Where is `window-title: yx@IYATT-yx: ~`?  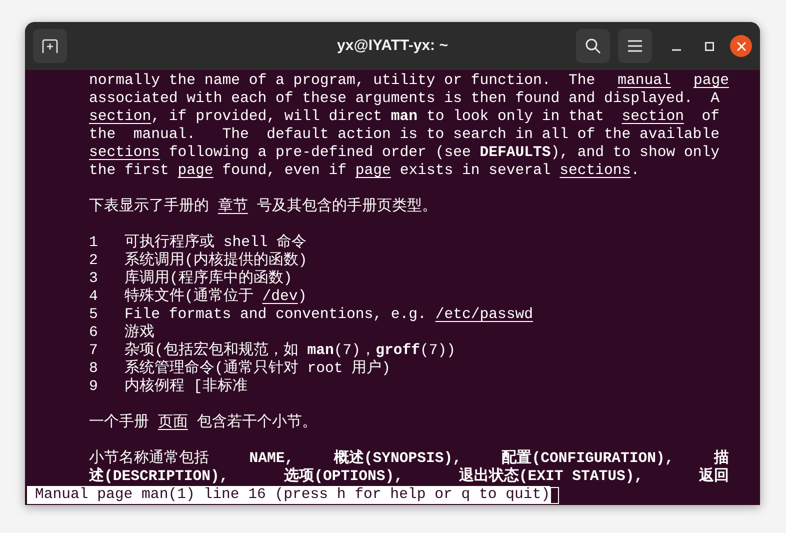 window-title: yx@IYATT-yx: ~ is located at coordinates (392, 46).